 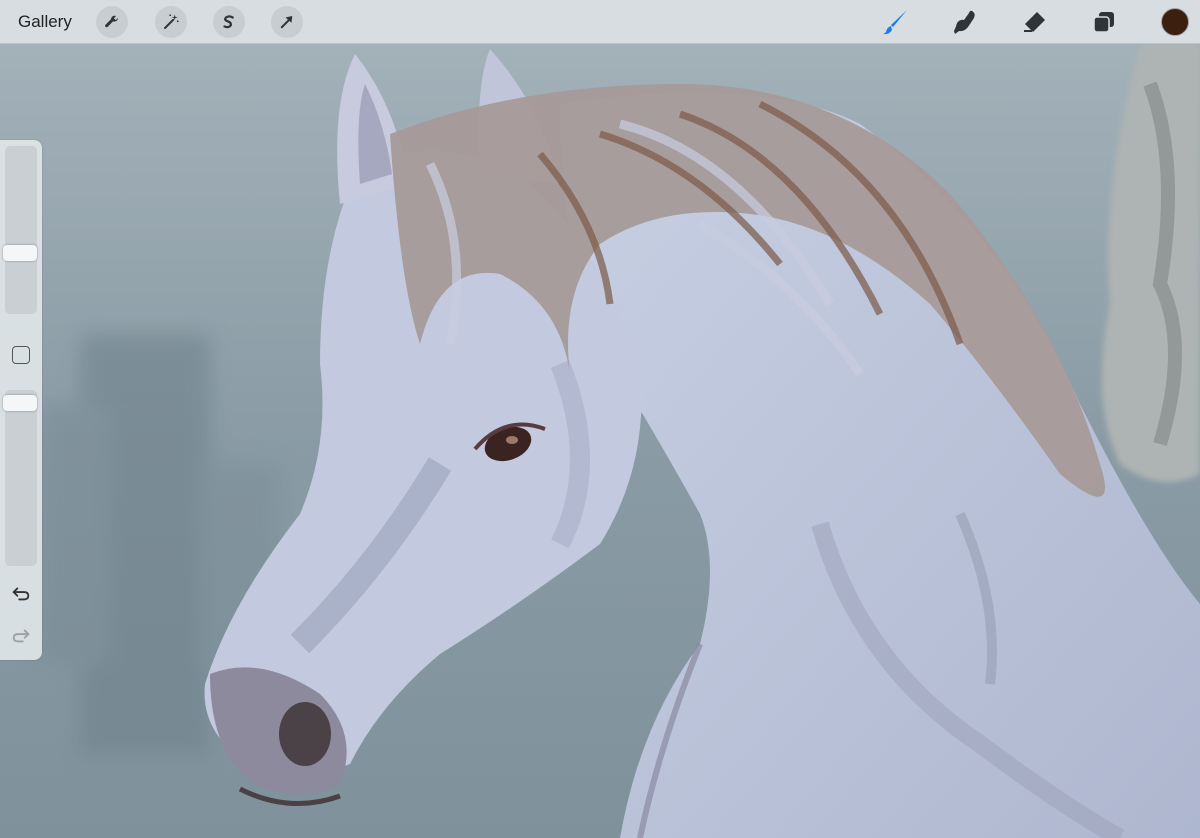 I want to click on smudge-button, so click(x=965, y=22).